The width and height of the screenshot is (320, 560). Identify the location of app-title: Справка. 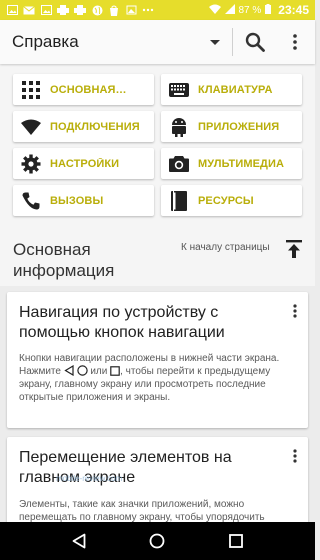
(45, 41).